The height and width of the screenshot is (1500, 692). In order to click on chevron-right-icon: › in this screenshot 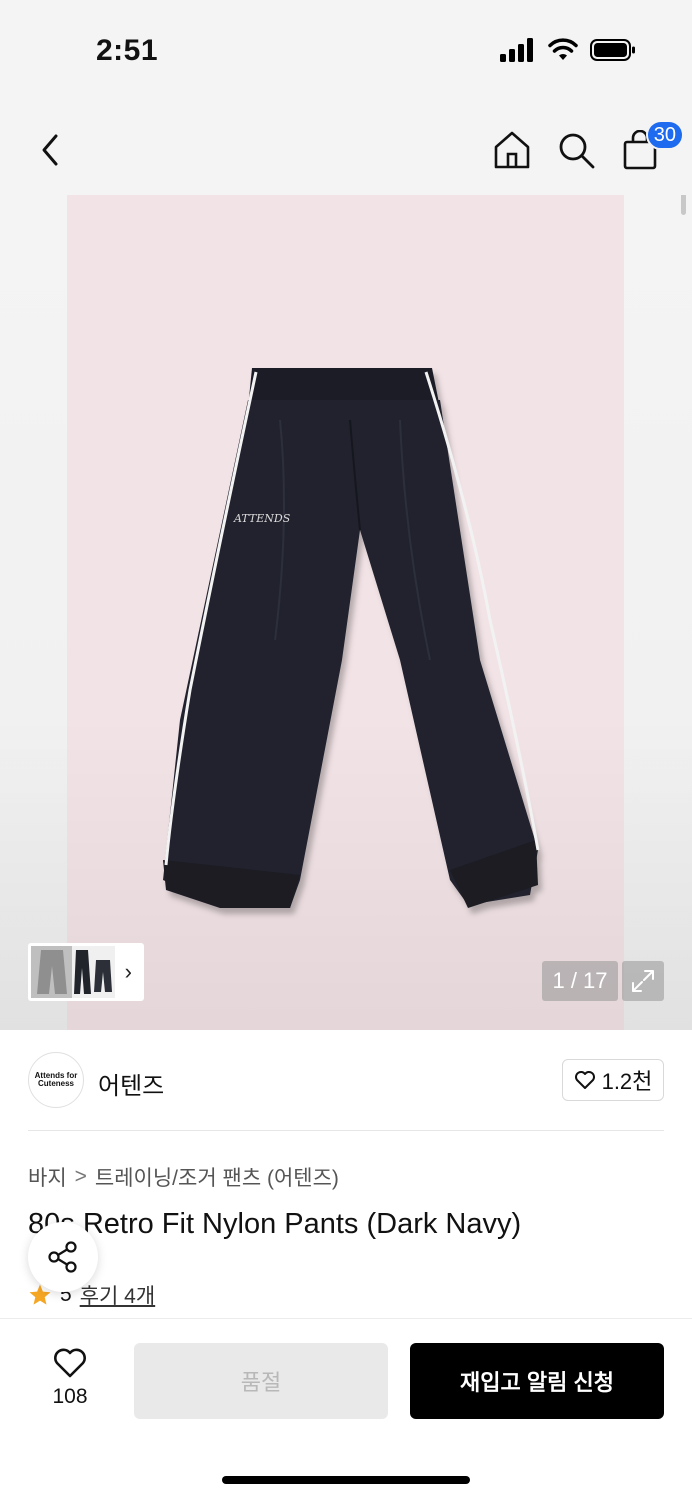, I will do `click(128, 971)`.